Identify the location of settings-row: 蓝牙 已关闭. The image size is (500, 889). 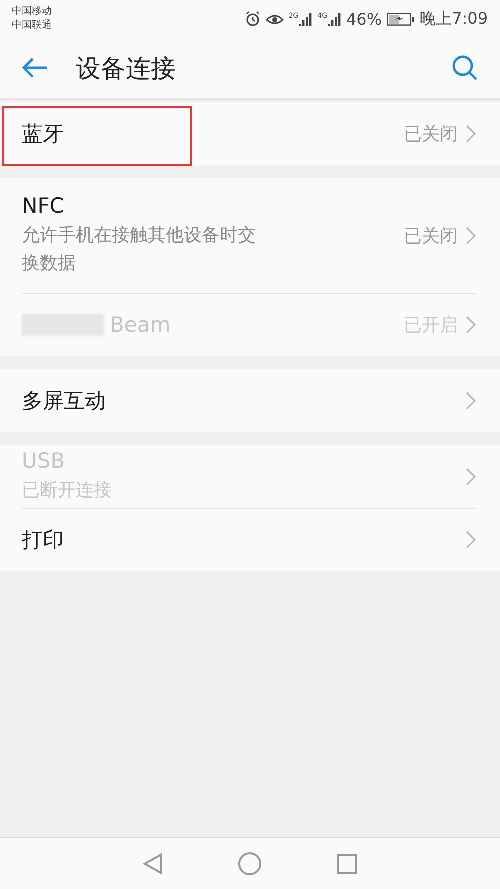
(249, 133).